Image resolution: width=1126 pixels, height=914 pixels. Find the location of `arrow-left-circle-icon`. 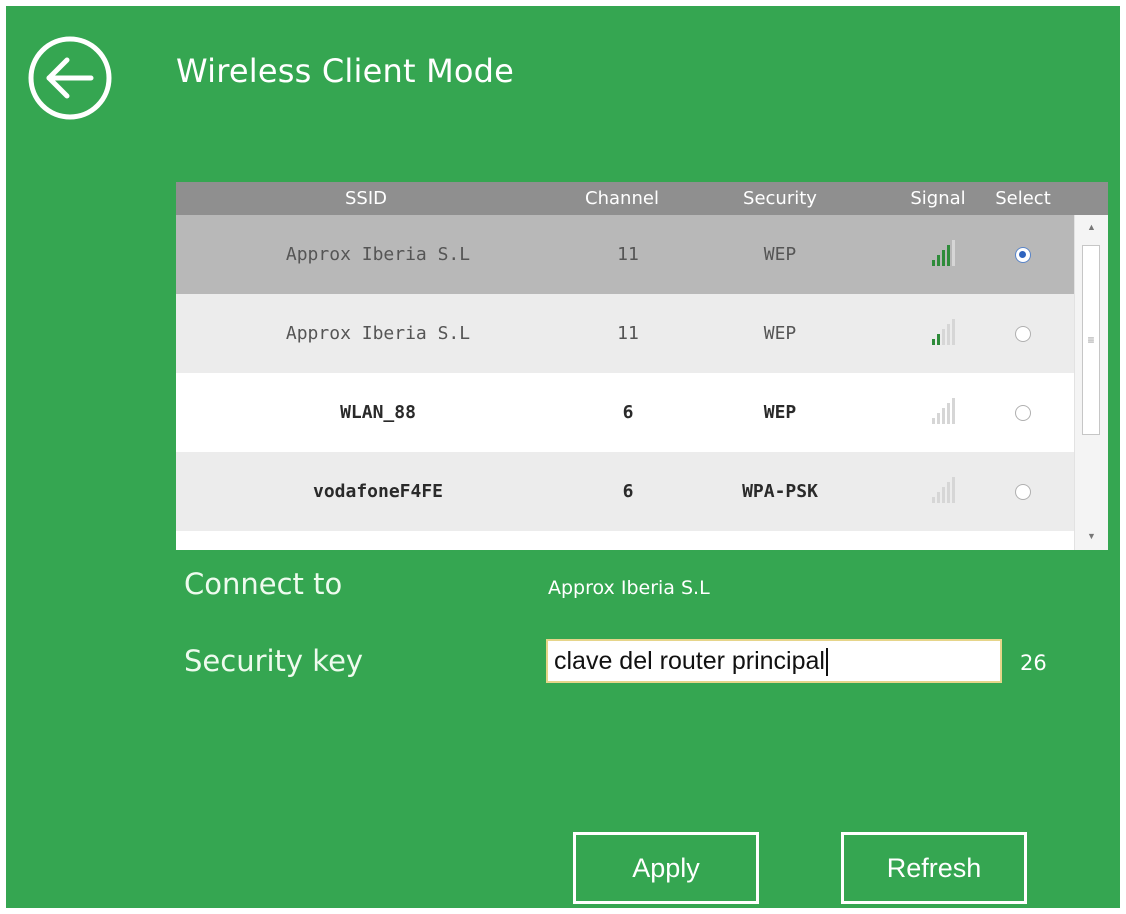

arrow-left-circle-icon is located at coordinates (70, 78).